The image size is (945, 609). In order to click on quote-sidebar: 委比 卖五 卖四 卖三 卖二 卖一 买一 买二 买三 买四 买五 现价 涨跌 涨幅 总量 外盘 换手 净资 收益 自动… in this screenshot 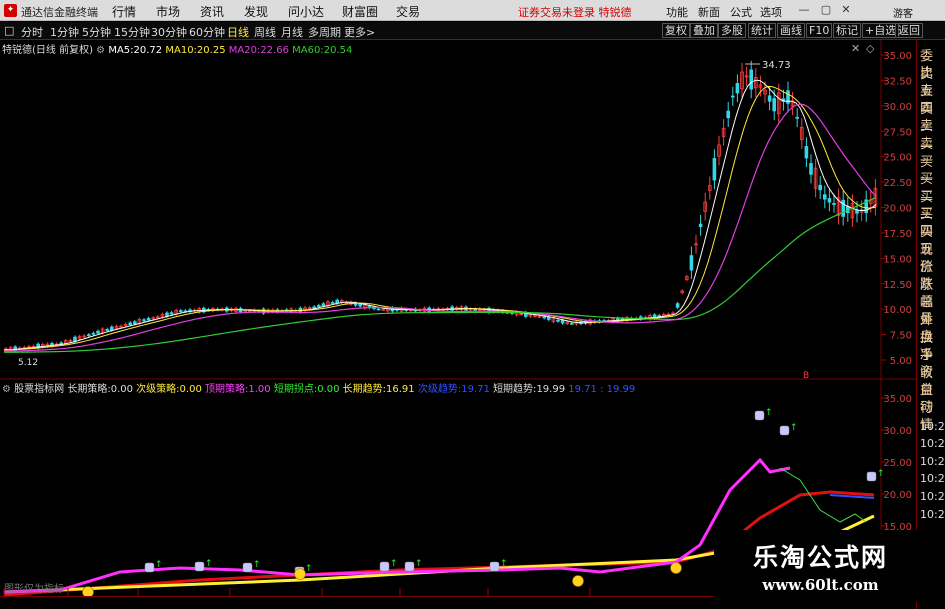, I will do `click(930, 324)`.